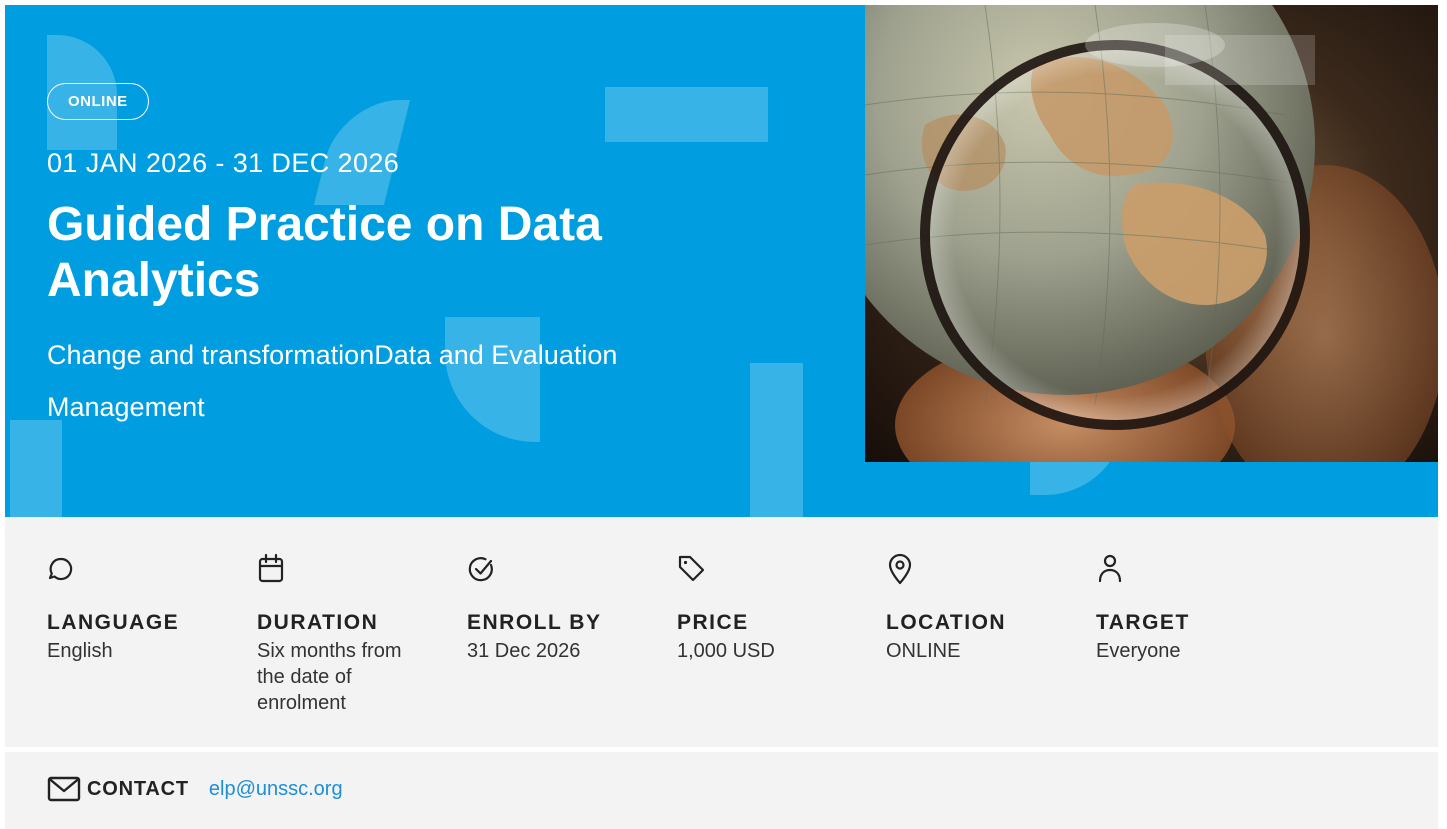  What do you see at coordinates (98, 101) in the screenshot?
I see `delivery-mode-badge: ONLINE` at bounding box center [98, 101].